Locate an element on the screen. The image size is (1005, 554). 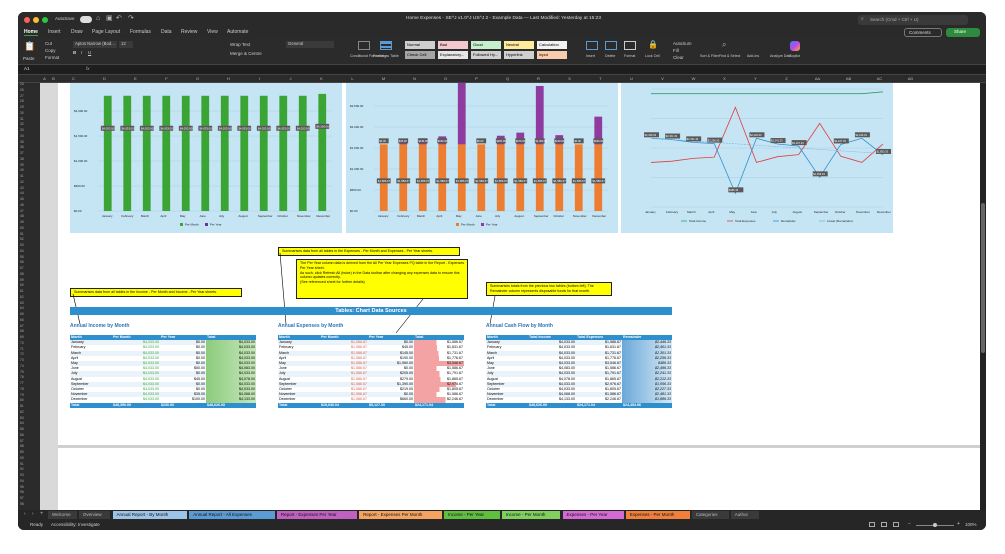
column-header-k: K is located at coordinates (321, 79).